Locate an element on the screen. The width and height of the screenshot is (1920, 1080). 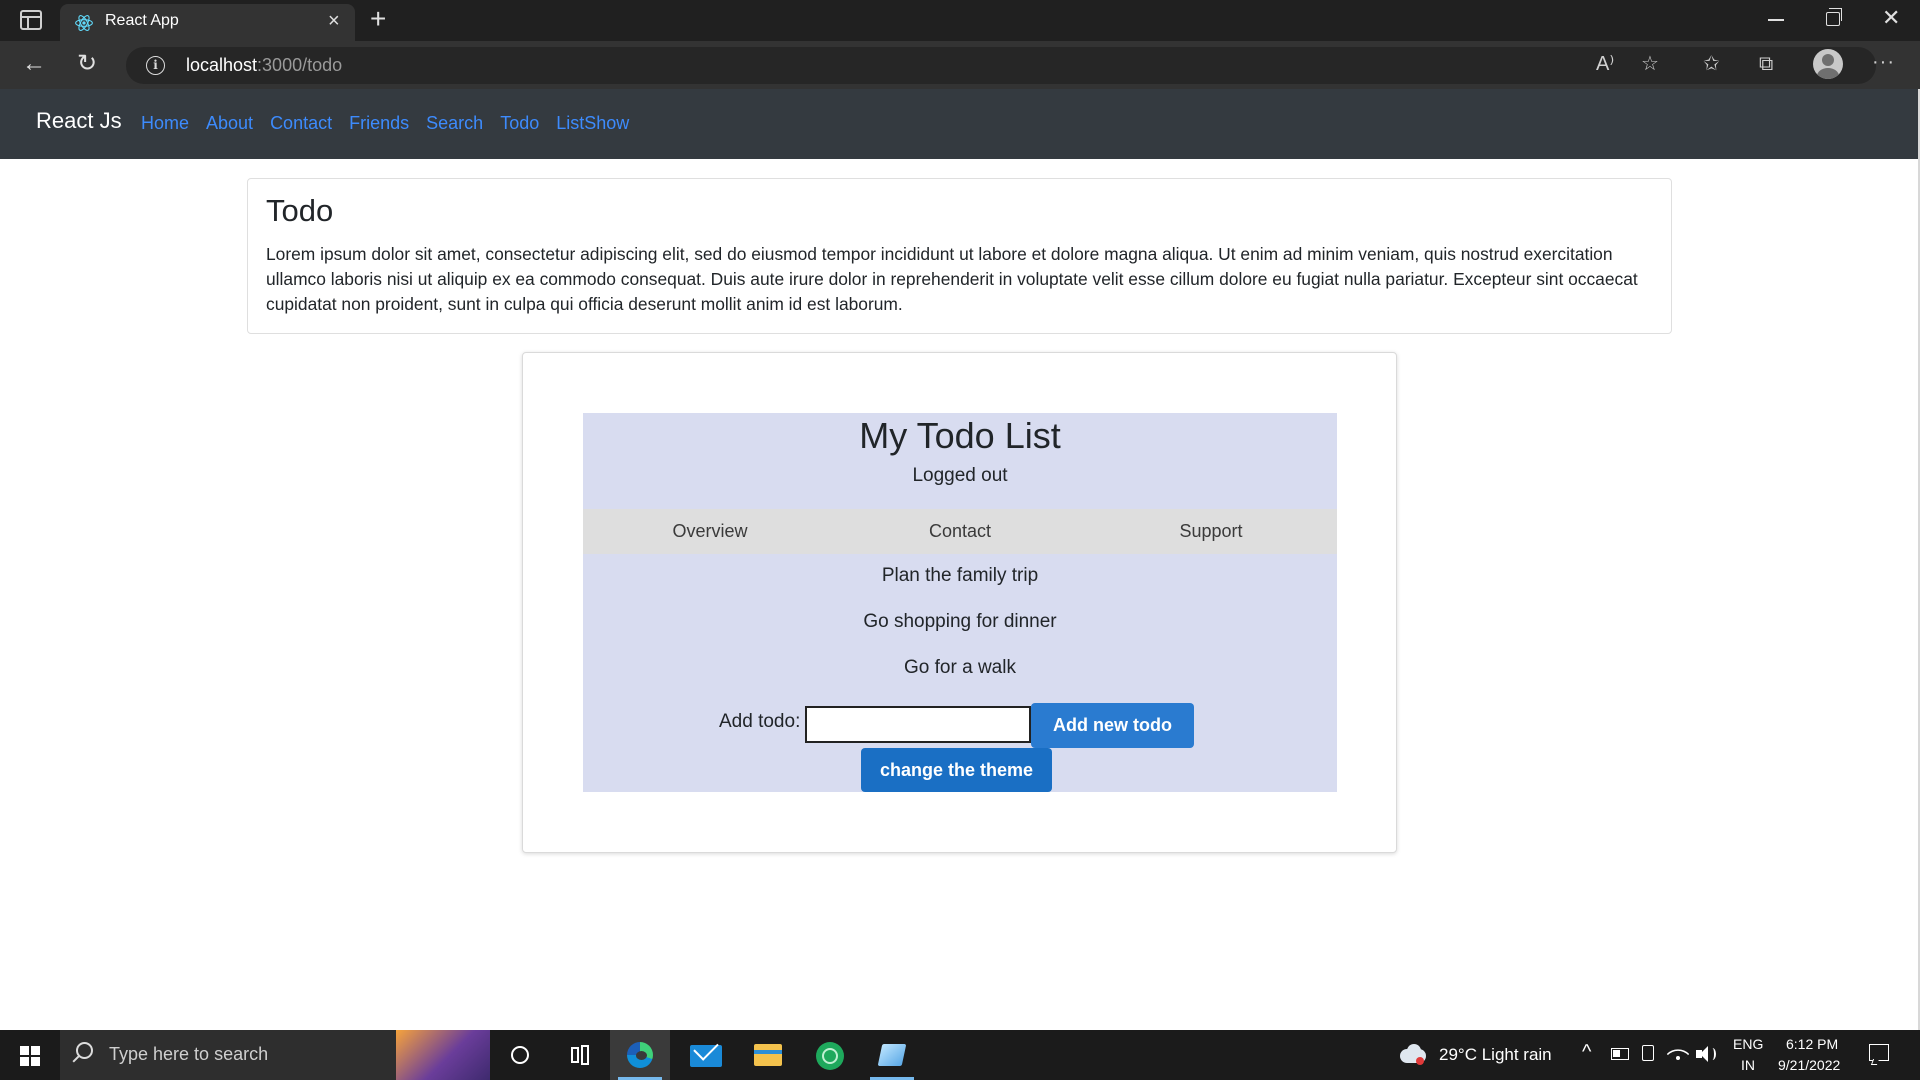
tab-title: React App is located at coordinates (142, 20).